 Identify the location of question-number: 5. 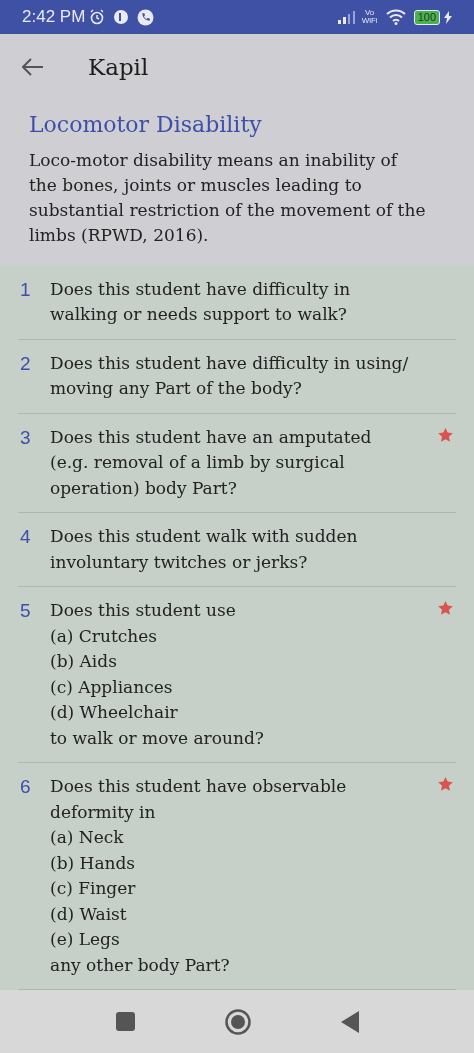
(26, 611).